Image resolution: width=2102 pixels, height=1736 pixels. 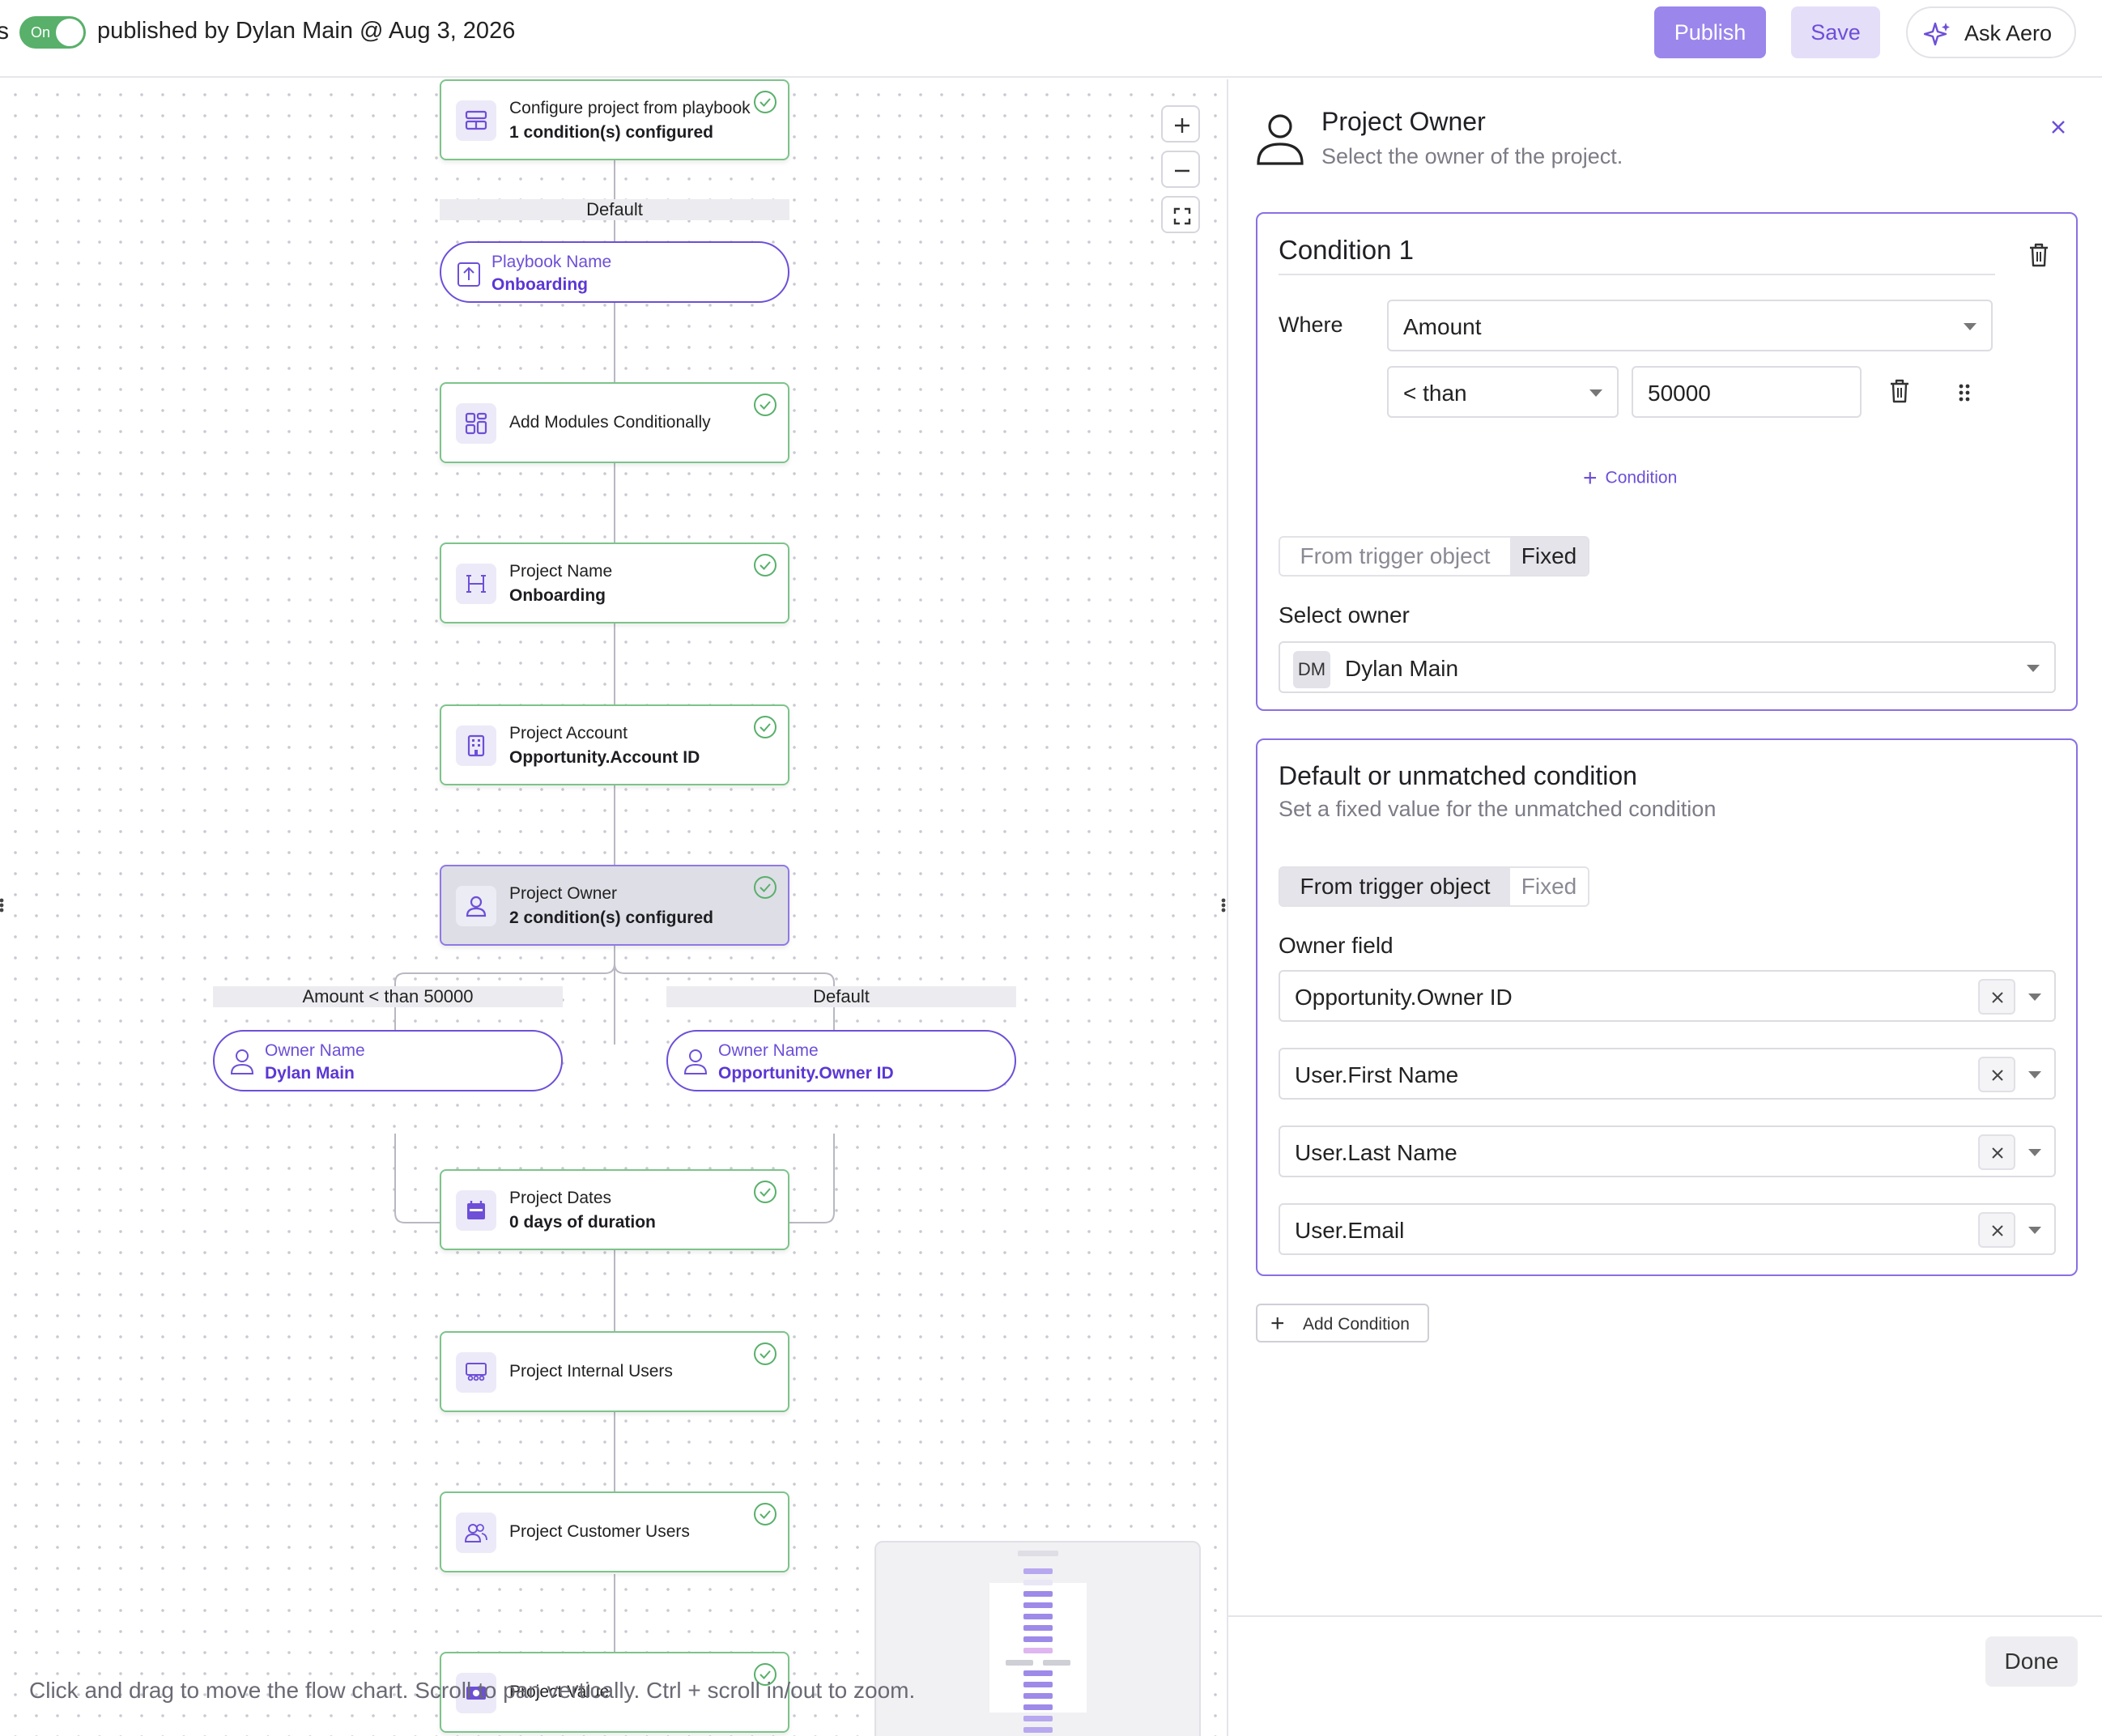 What do you see at coordinates (1458, 775) in the screenshot?
I see `default-card-title: Default or unmatched condition` at bounding box center [1458, 775].